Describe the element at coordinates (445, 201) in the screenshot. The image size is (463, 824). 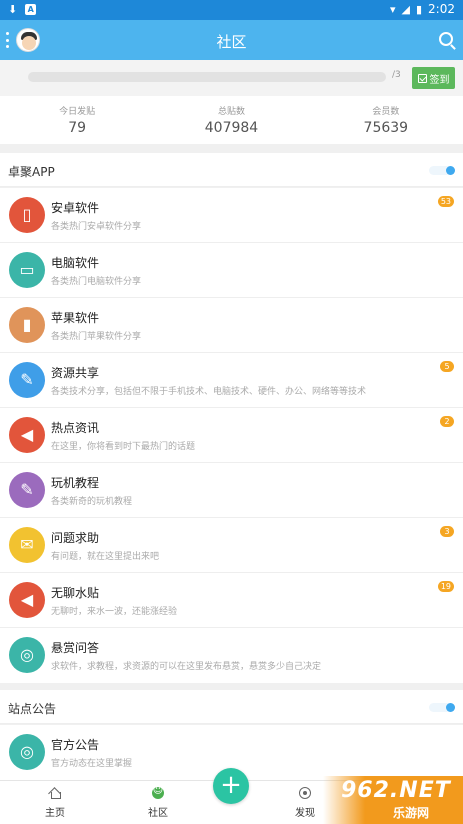
I see `new-post-count-badge: 53` at that location.